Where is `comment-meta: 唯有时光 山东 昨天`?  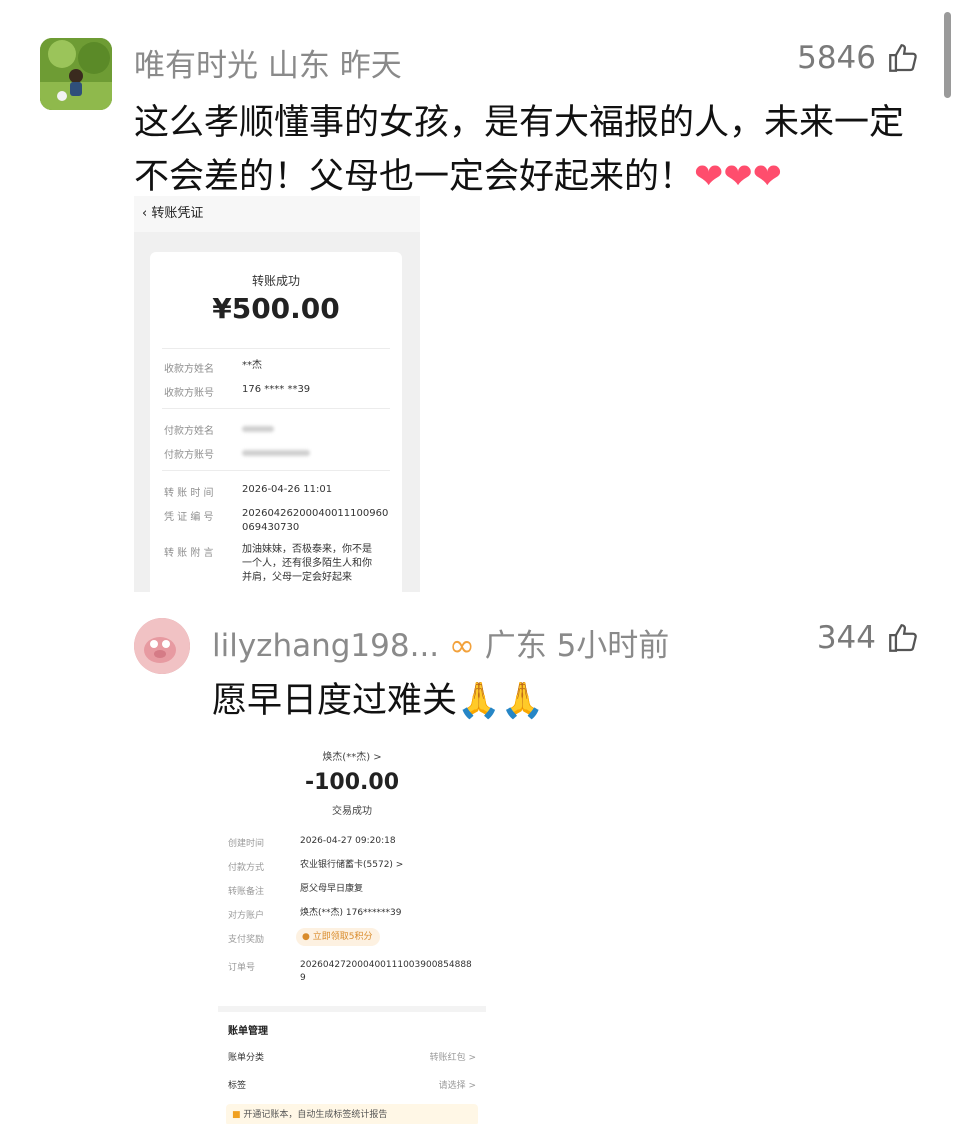
comment-meta: 唯有时光 山东 昨天 is located at coordinates (268, 62).